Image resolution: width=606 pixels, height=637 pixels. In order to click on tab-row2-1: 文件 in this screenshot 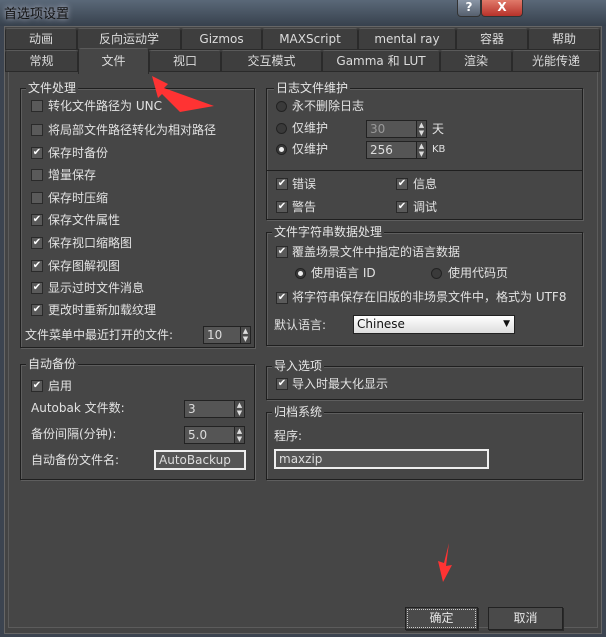, I will do `click(113, 61)`.